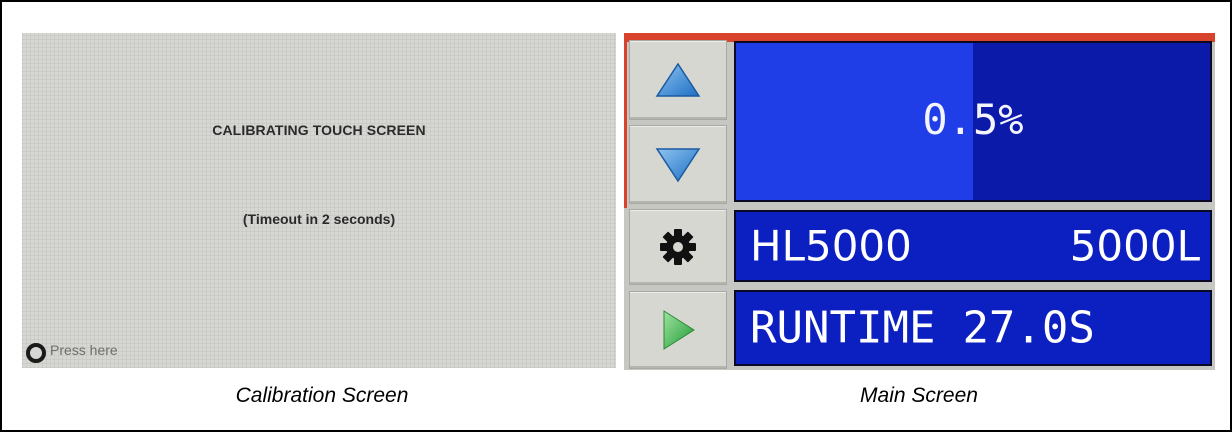  I want to click on up-triangle-icon, so click(678, 79).